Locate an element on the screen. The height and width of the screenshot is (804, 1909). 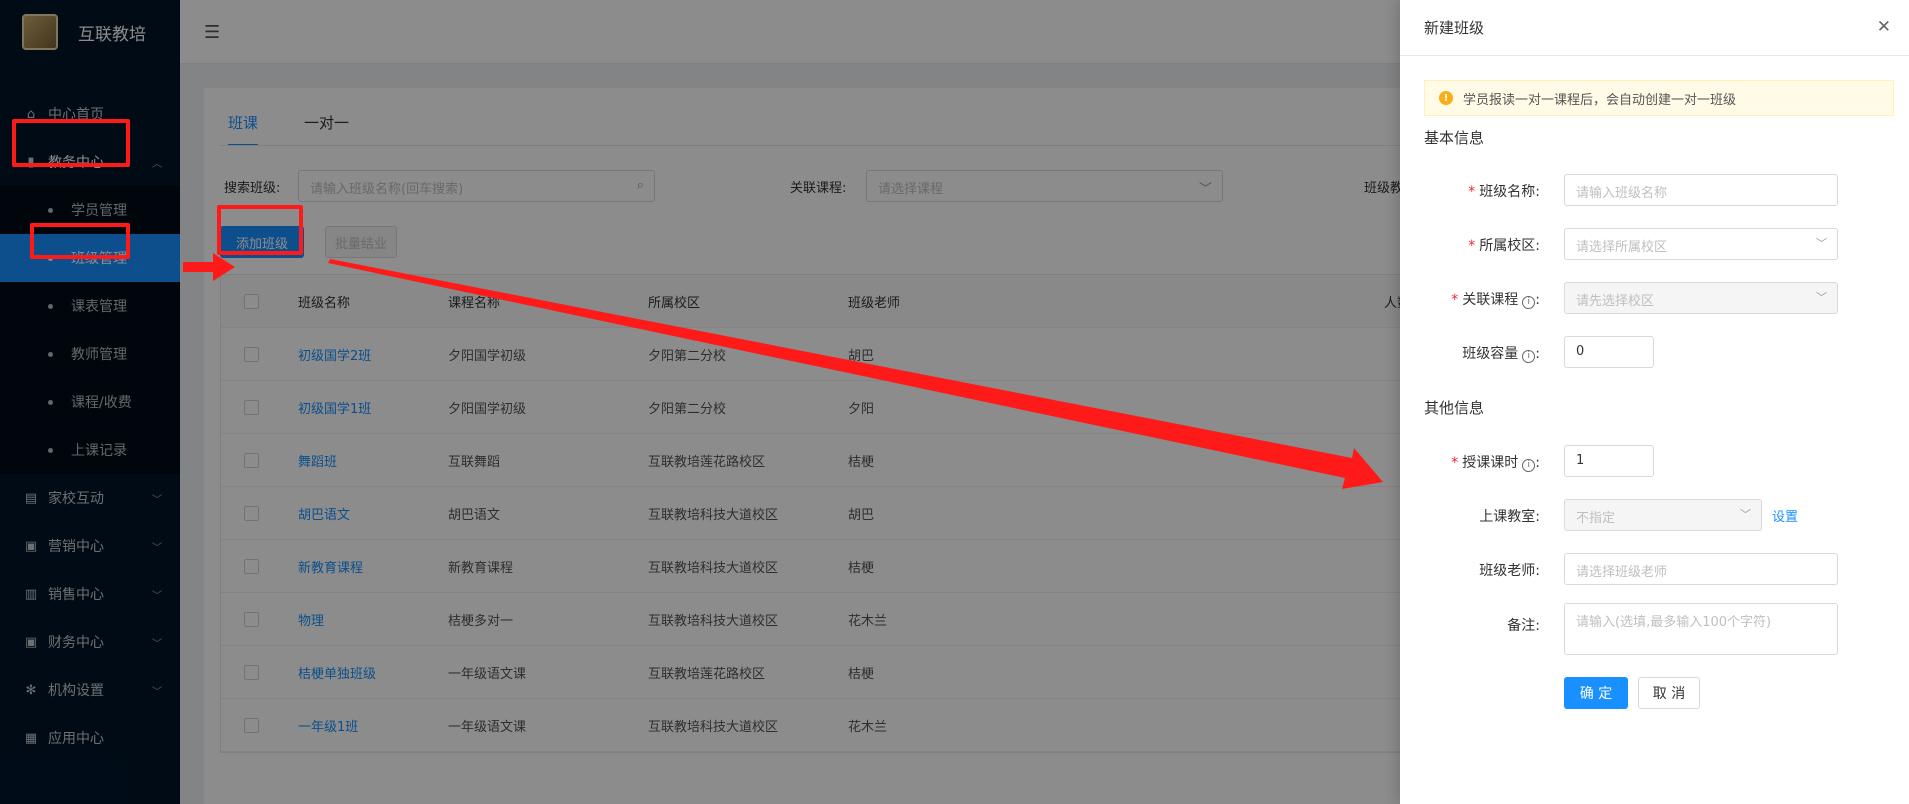
input-value: 0 is located at coordinates (1580, 351).